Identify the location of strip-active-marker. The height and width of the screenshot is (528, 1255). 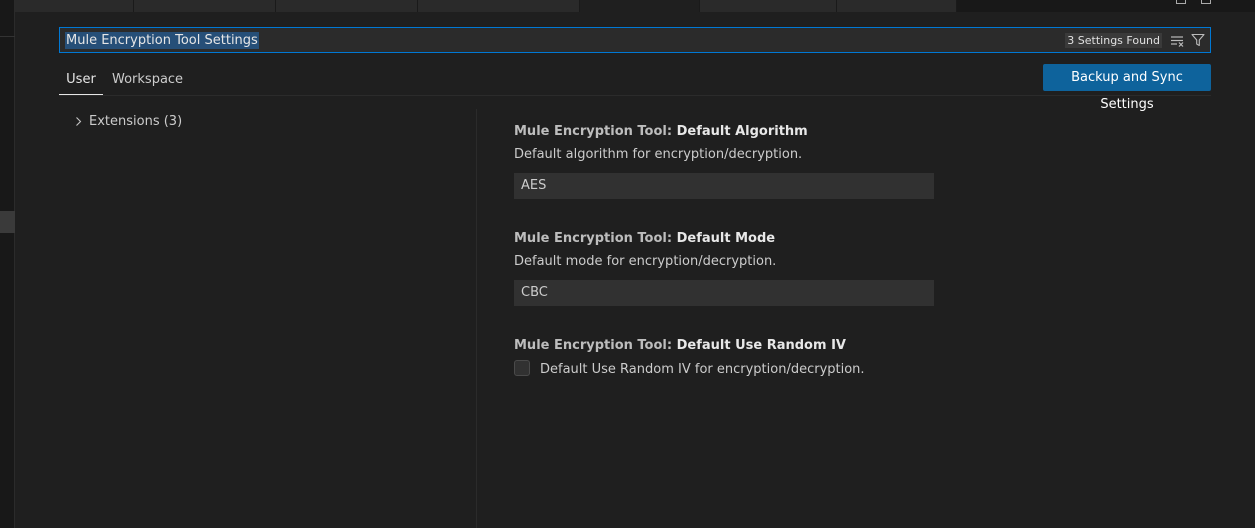
(7, 222).